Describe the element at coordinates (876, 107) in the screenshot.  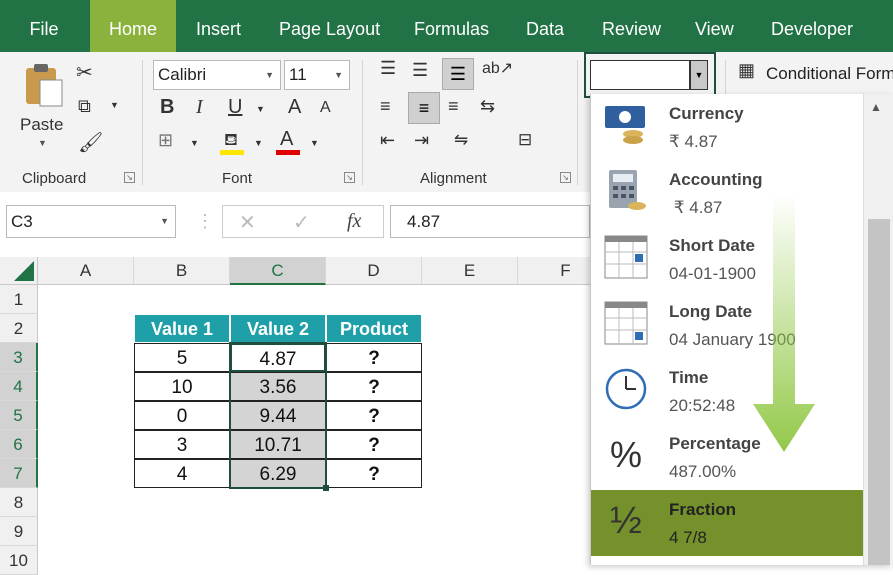
I see `scroll-up-icon: ▲` at that location.